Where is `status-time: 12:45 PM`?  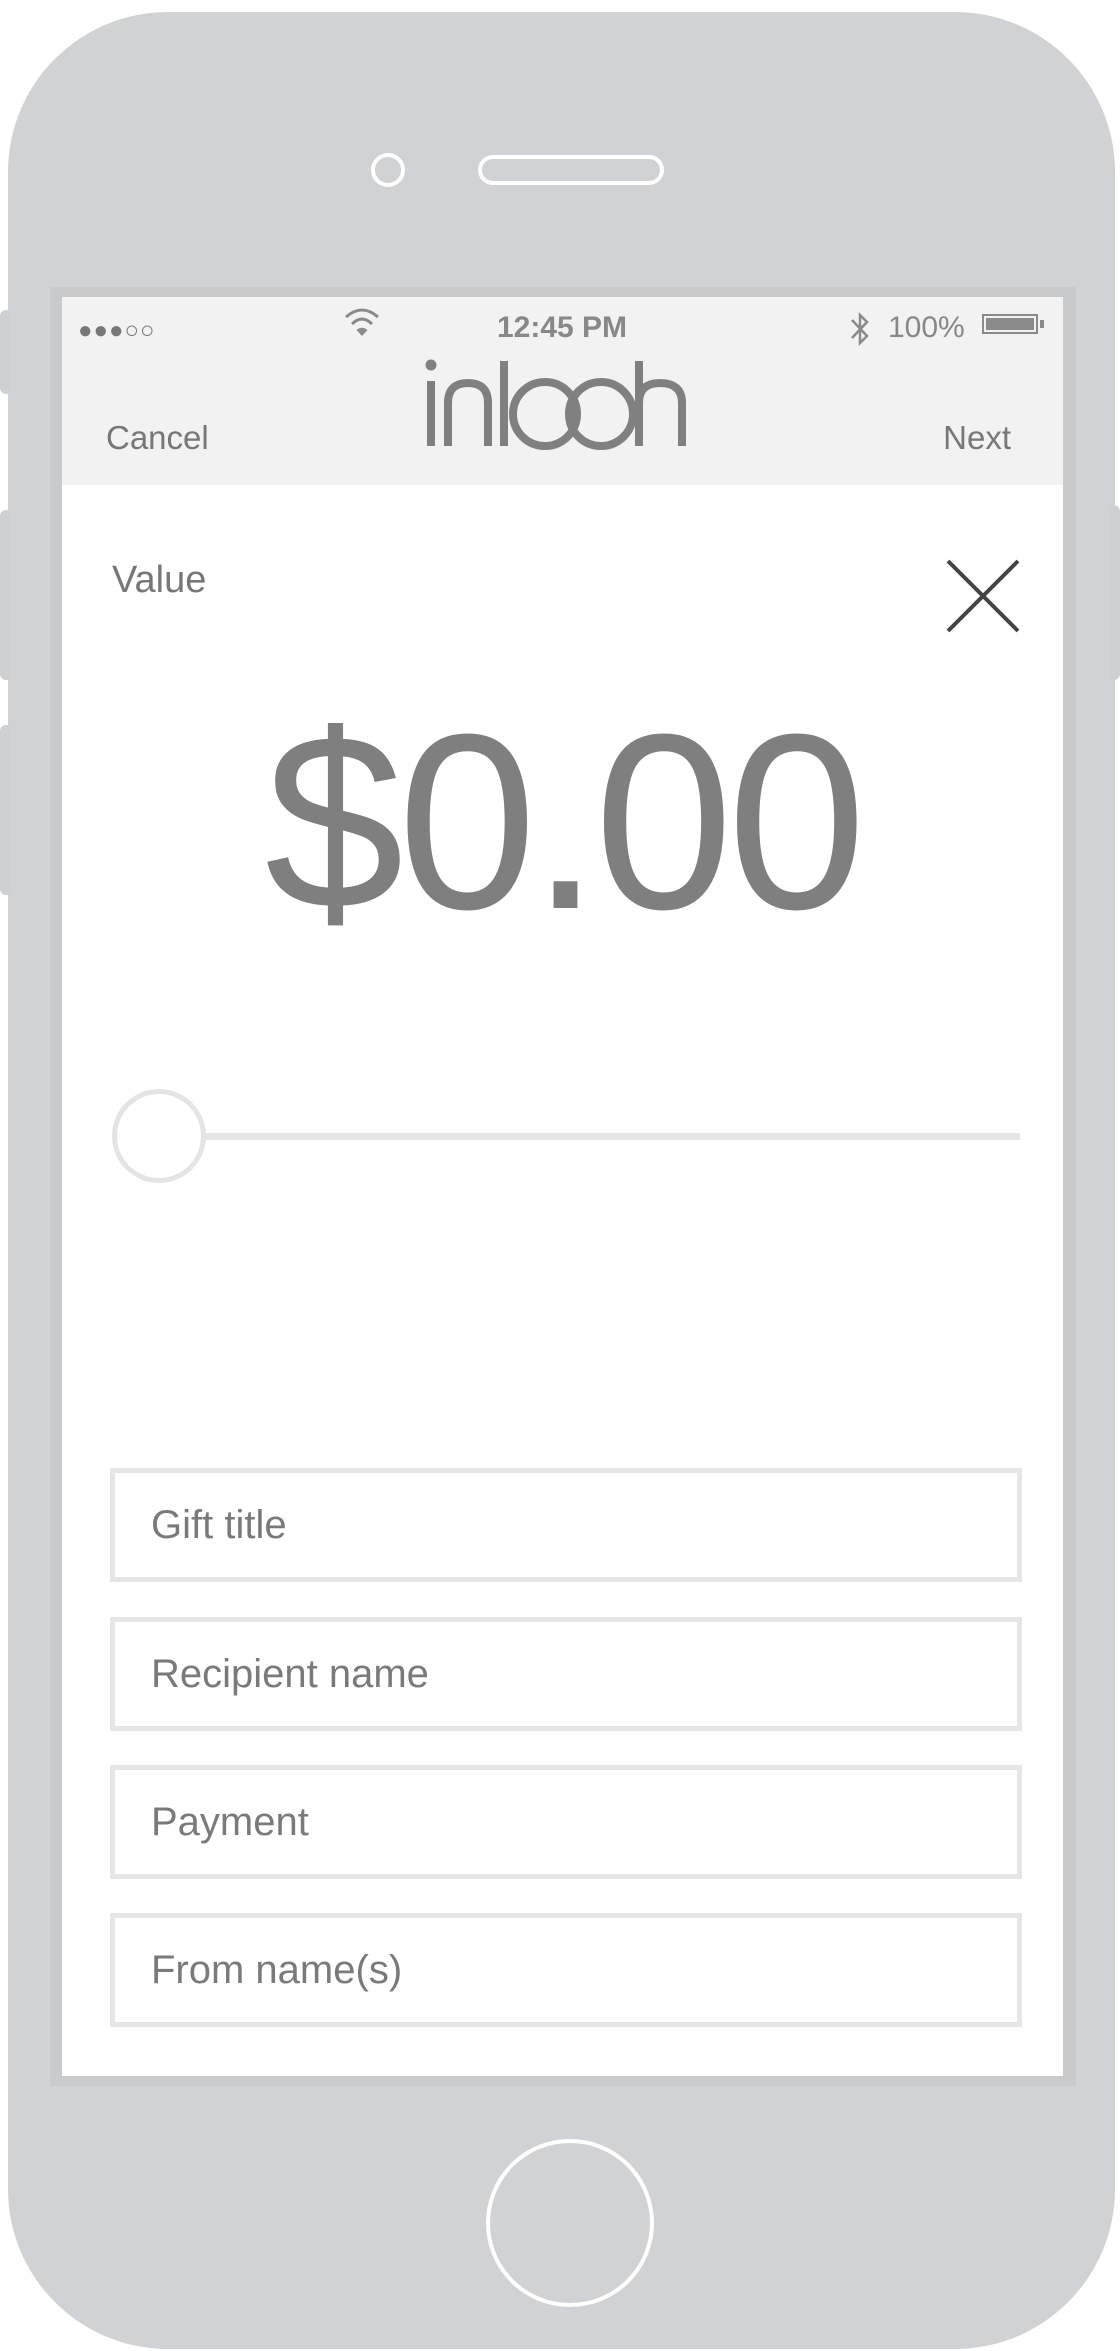 status-time: 12:45 PM is located at coordinates (562, 327).